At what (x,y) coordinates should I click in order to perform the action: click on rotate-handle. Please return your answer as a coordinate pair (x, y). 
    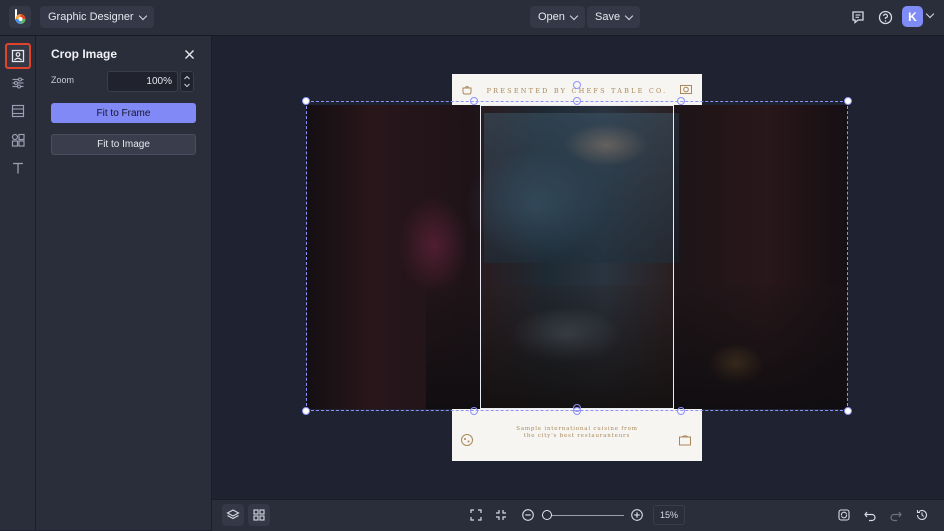
    Looking at the image, I should click on (577, 85).